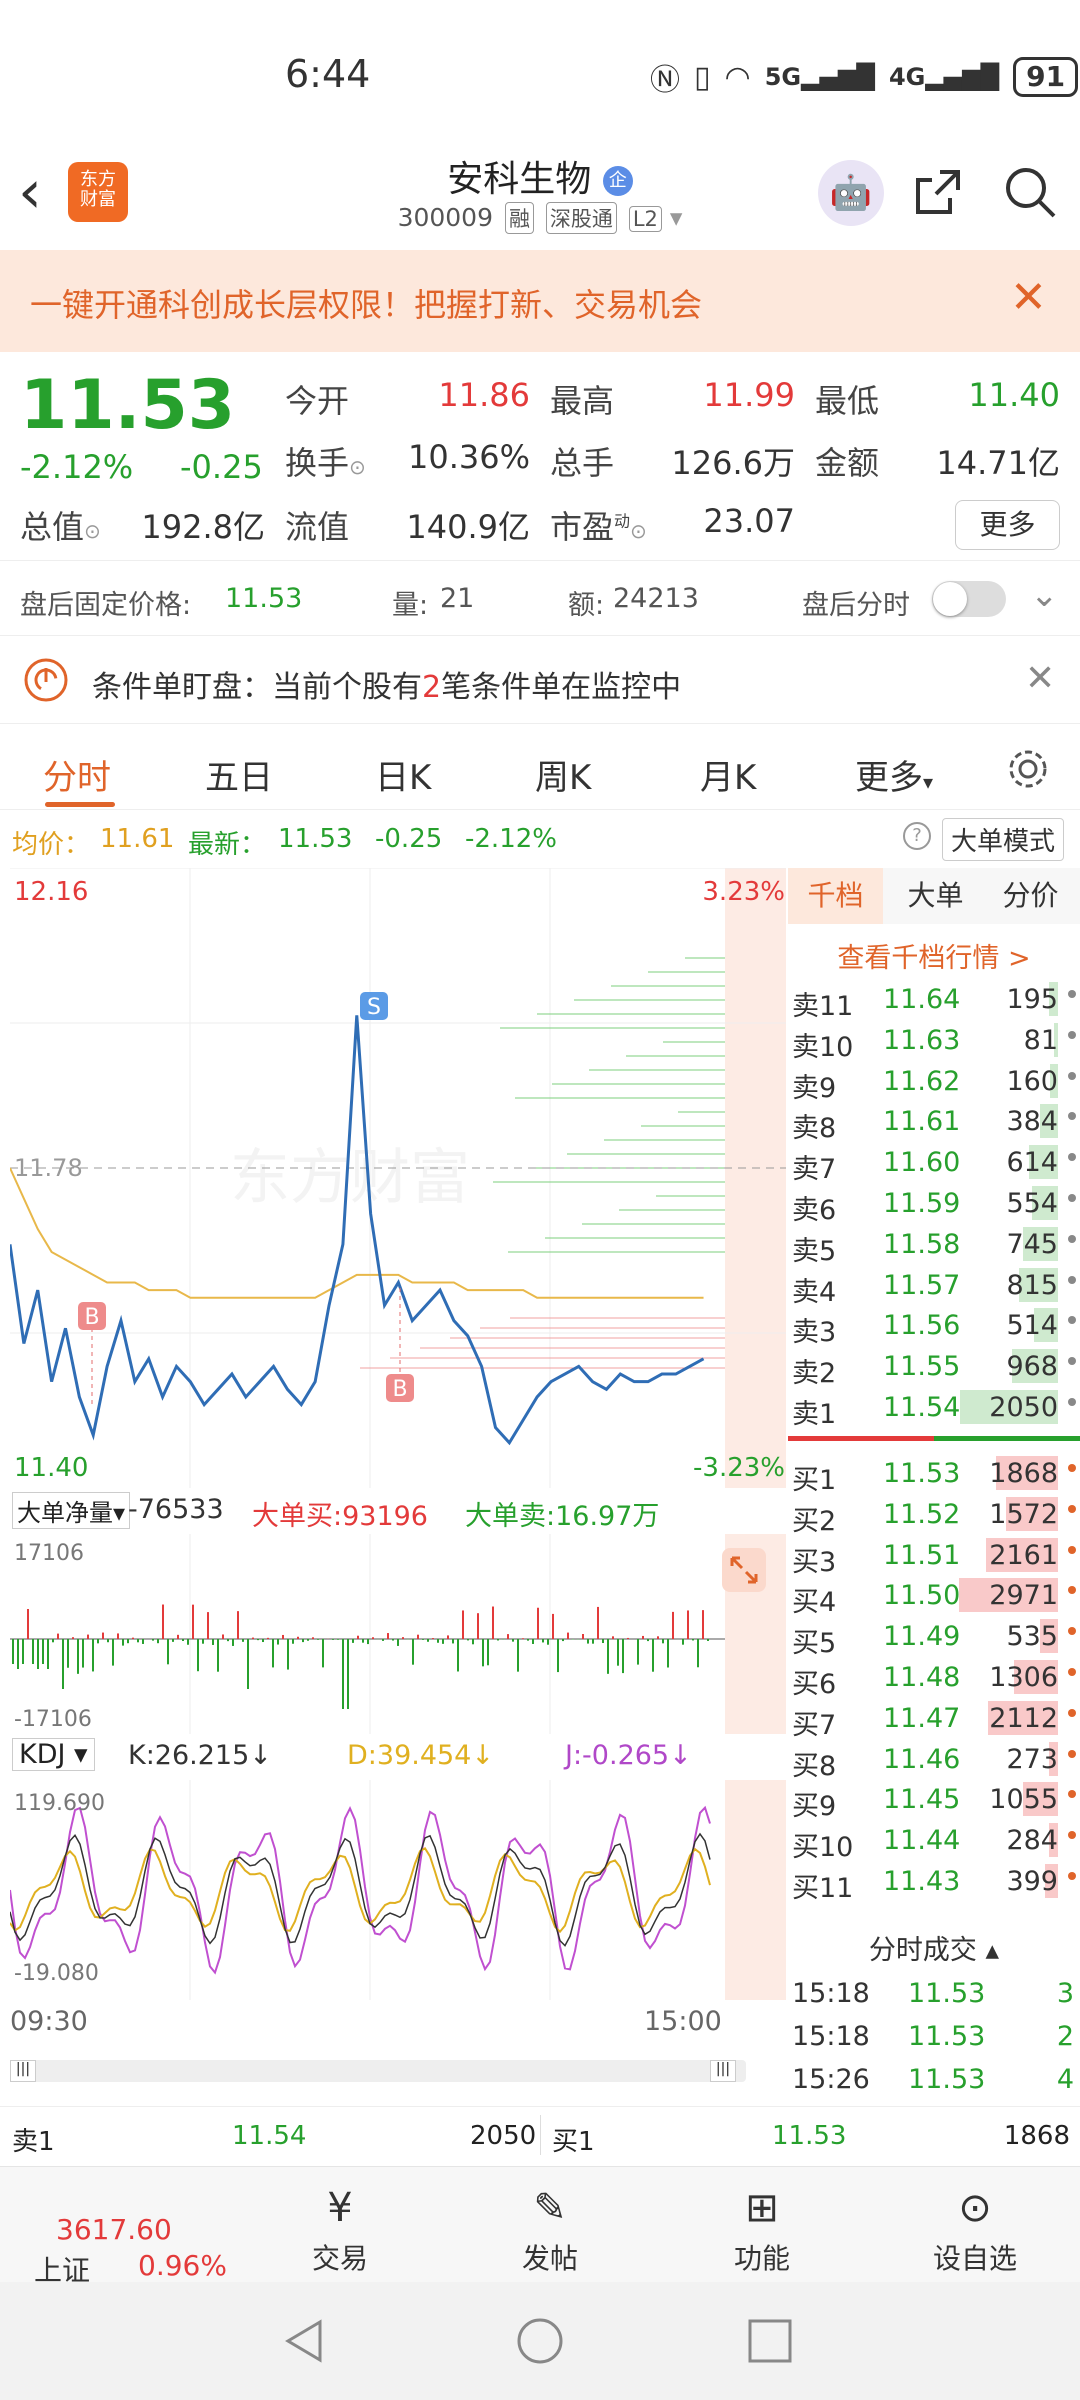  What do you see at coordinates (934, 1042) in the screenshot?
I see `ask-row: 卖10 11.63 81` at bounding box center [934, 1042].